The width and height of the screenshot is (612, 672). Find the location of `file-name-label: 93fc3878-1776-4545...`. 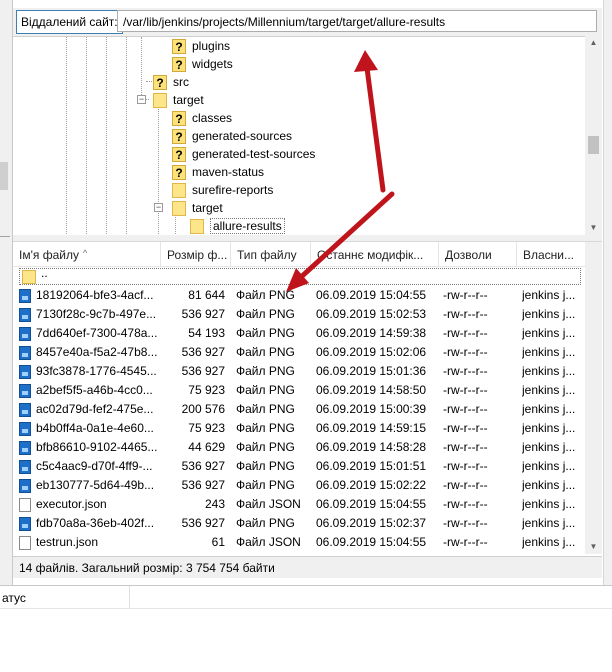

file-name-label: 93fc3878-1776-4545... is located at coordinates (96, 371).